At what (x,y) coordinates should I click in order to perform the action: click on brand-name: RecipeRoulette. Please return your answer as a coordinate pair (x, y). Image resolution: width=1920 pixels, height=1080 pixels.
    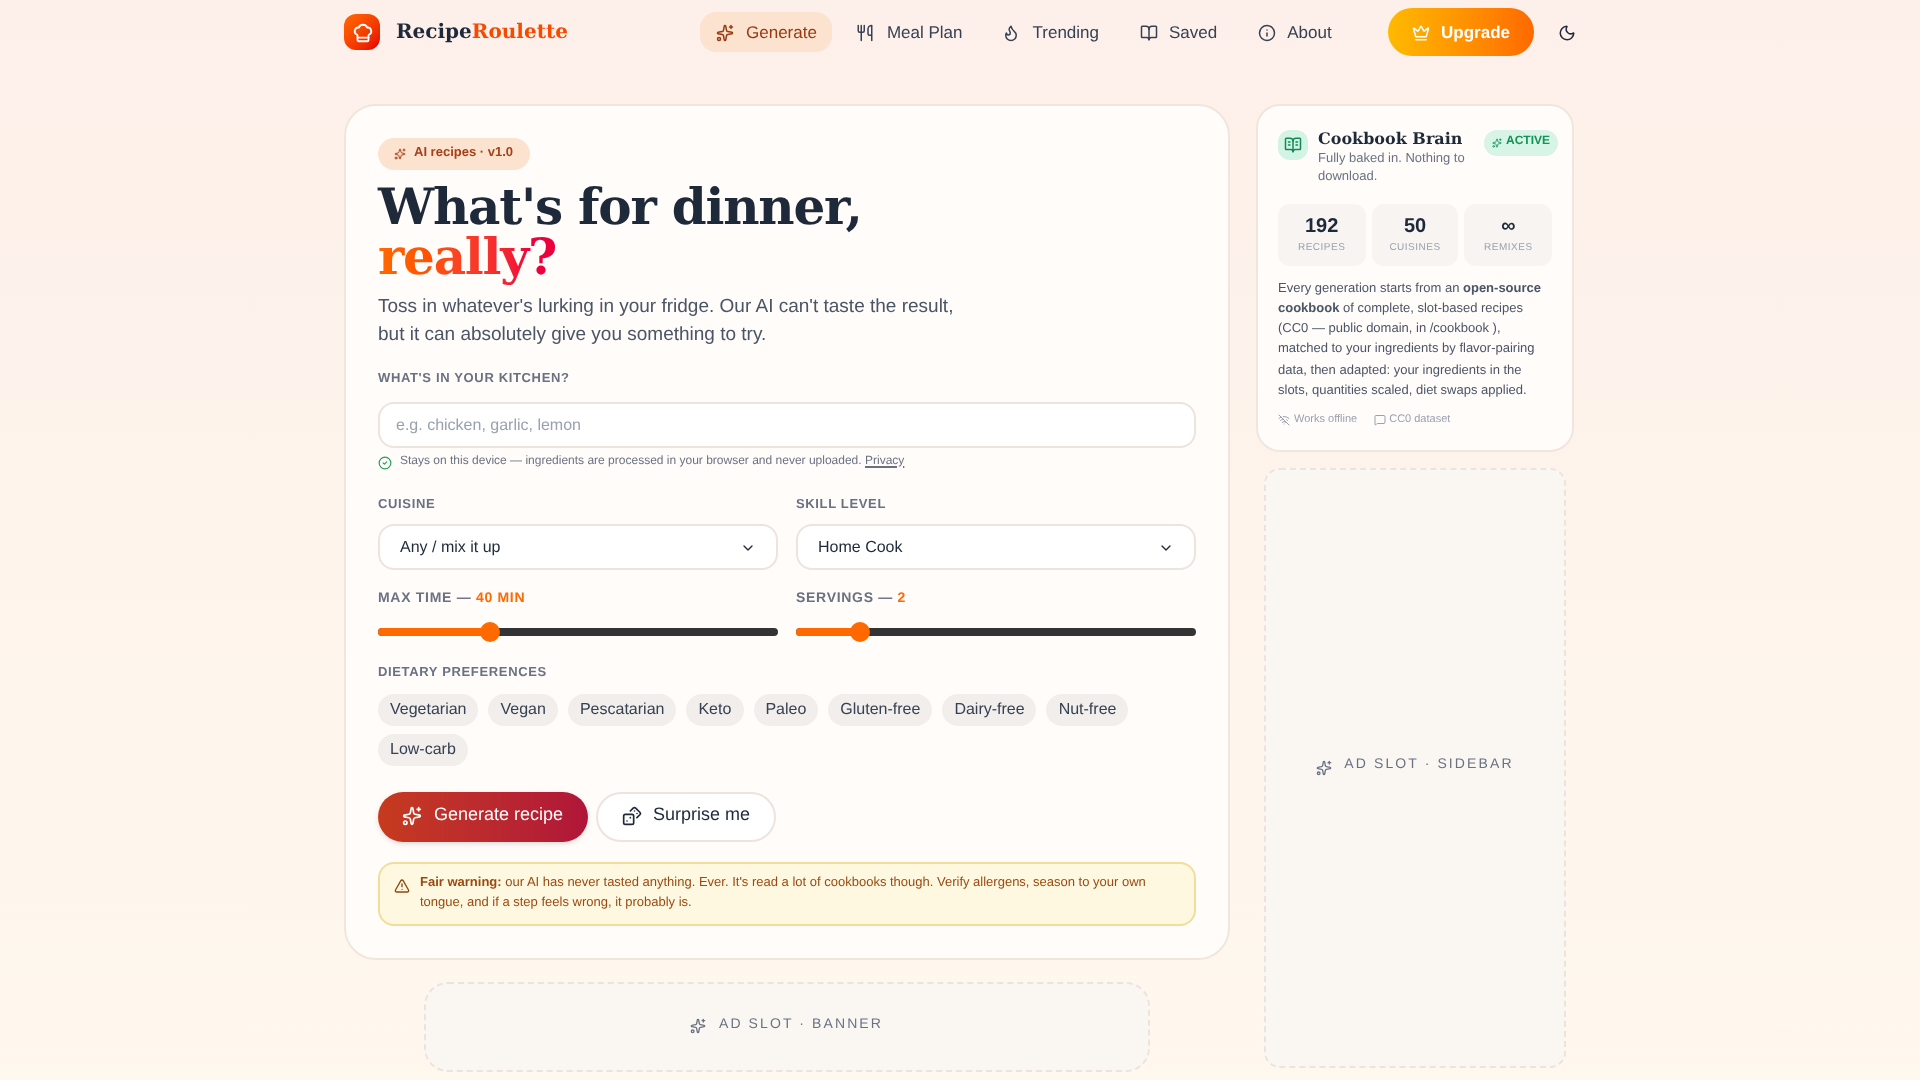
    Looking at the image, I should click on (482, 33).